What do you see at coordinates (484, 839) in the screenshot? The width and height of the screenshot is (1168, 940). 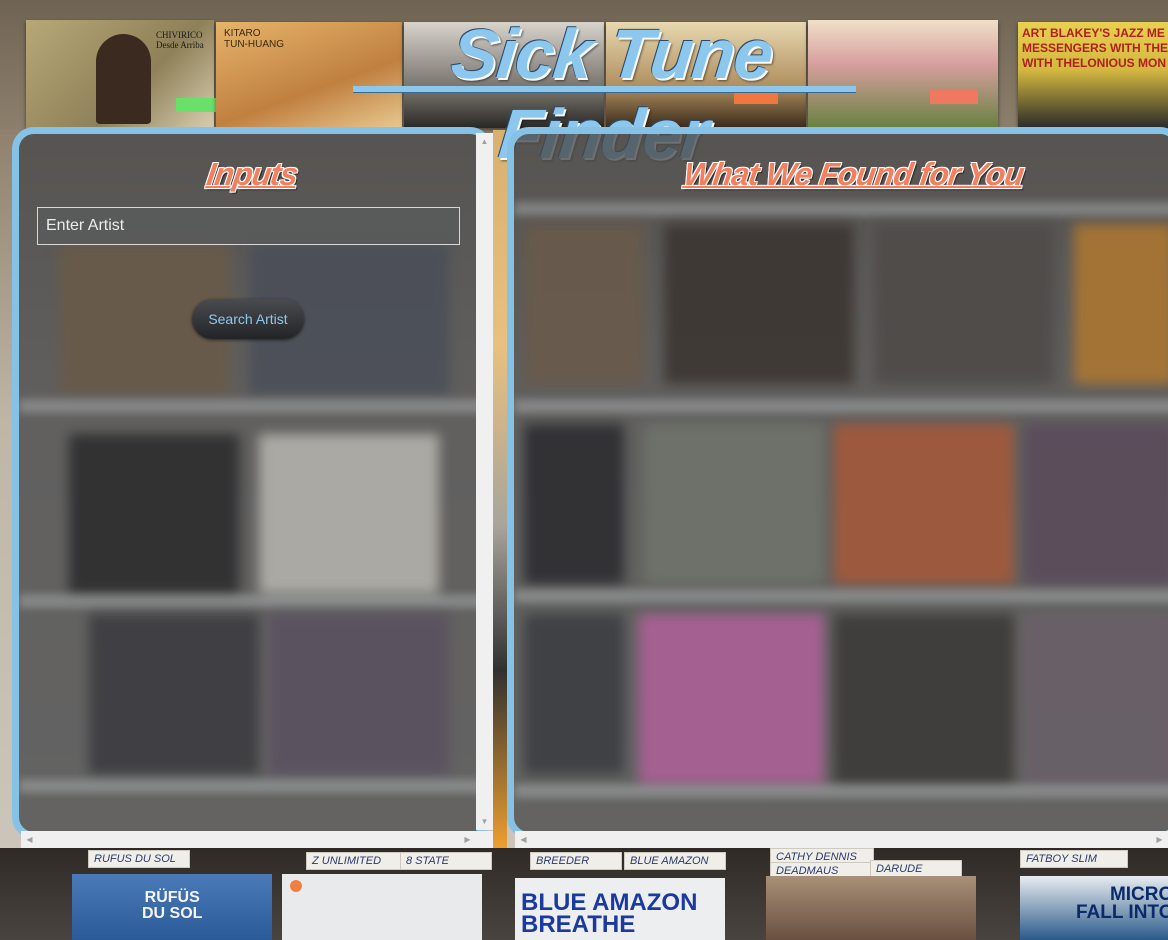 I see `scrollbar-corner` at bounding box center [484, 839].